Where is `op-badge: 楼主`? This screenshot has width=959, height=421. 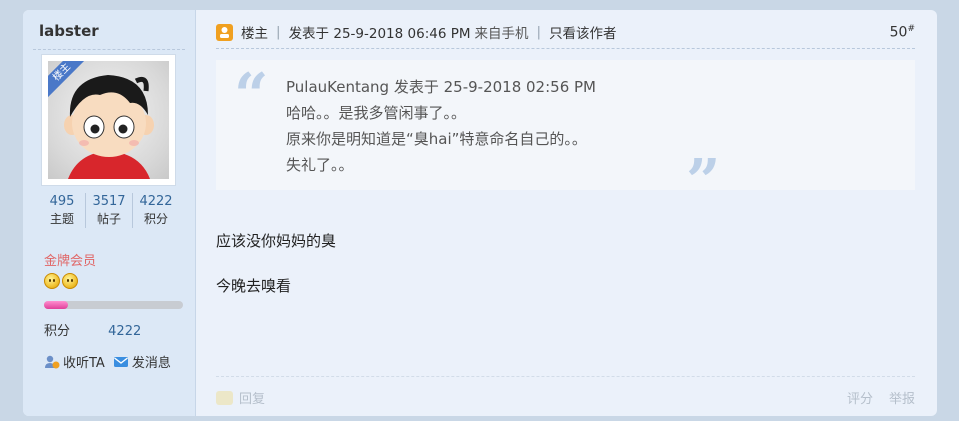
op-badge: 楼主 is located at coordinates (68, 81).